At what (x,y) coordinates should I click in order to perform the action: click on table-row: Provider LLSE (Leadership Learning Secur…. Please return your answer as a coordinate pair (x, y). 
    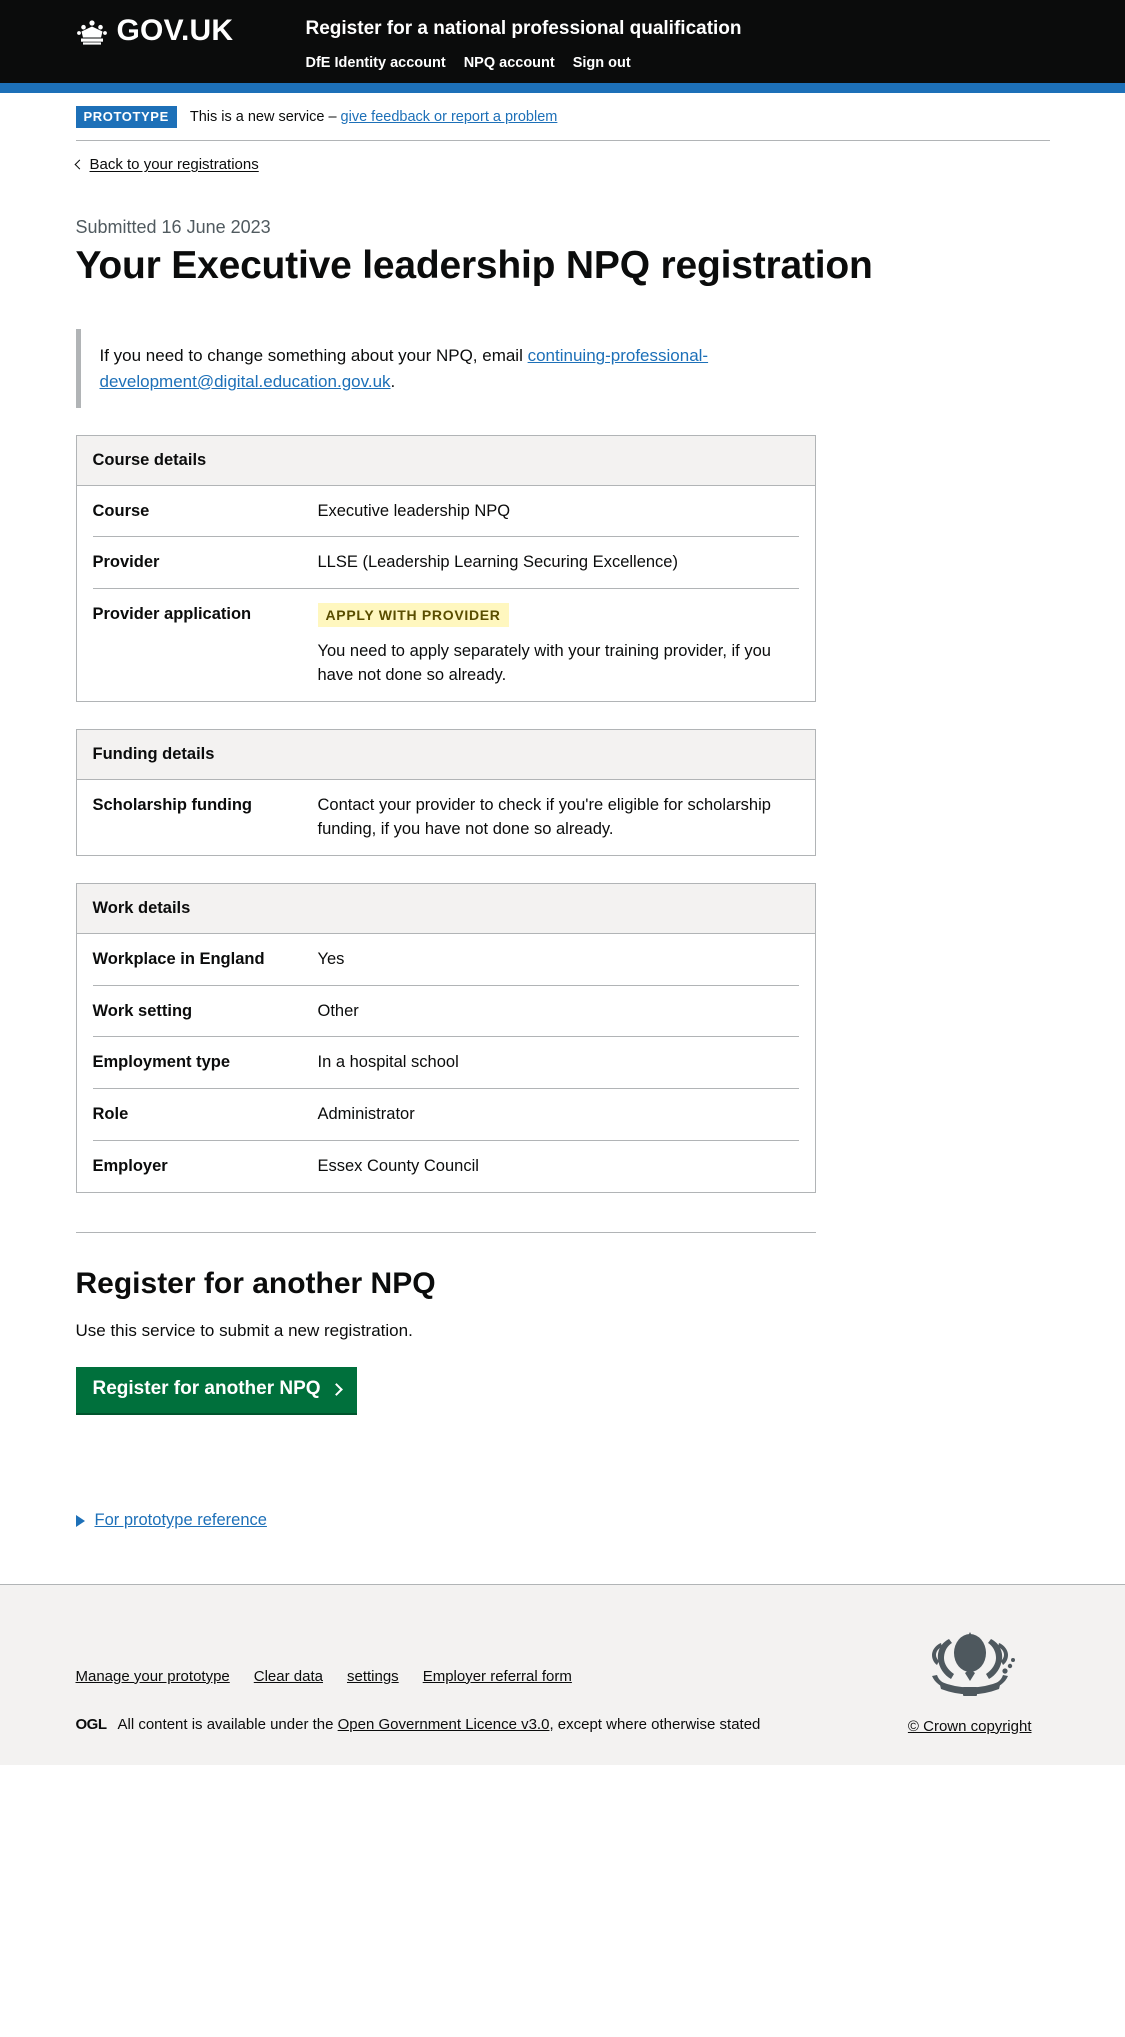
    Looking at the image, I should click on (445, 563).